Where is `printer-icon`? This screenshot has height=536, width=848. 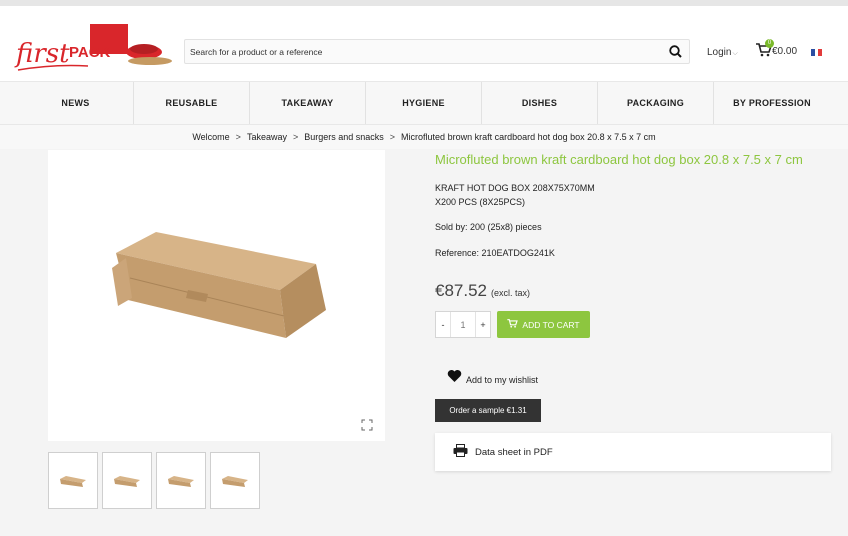
printer-icon is located at coordinates (460, 452).